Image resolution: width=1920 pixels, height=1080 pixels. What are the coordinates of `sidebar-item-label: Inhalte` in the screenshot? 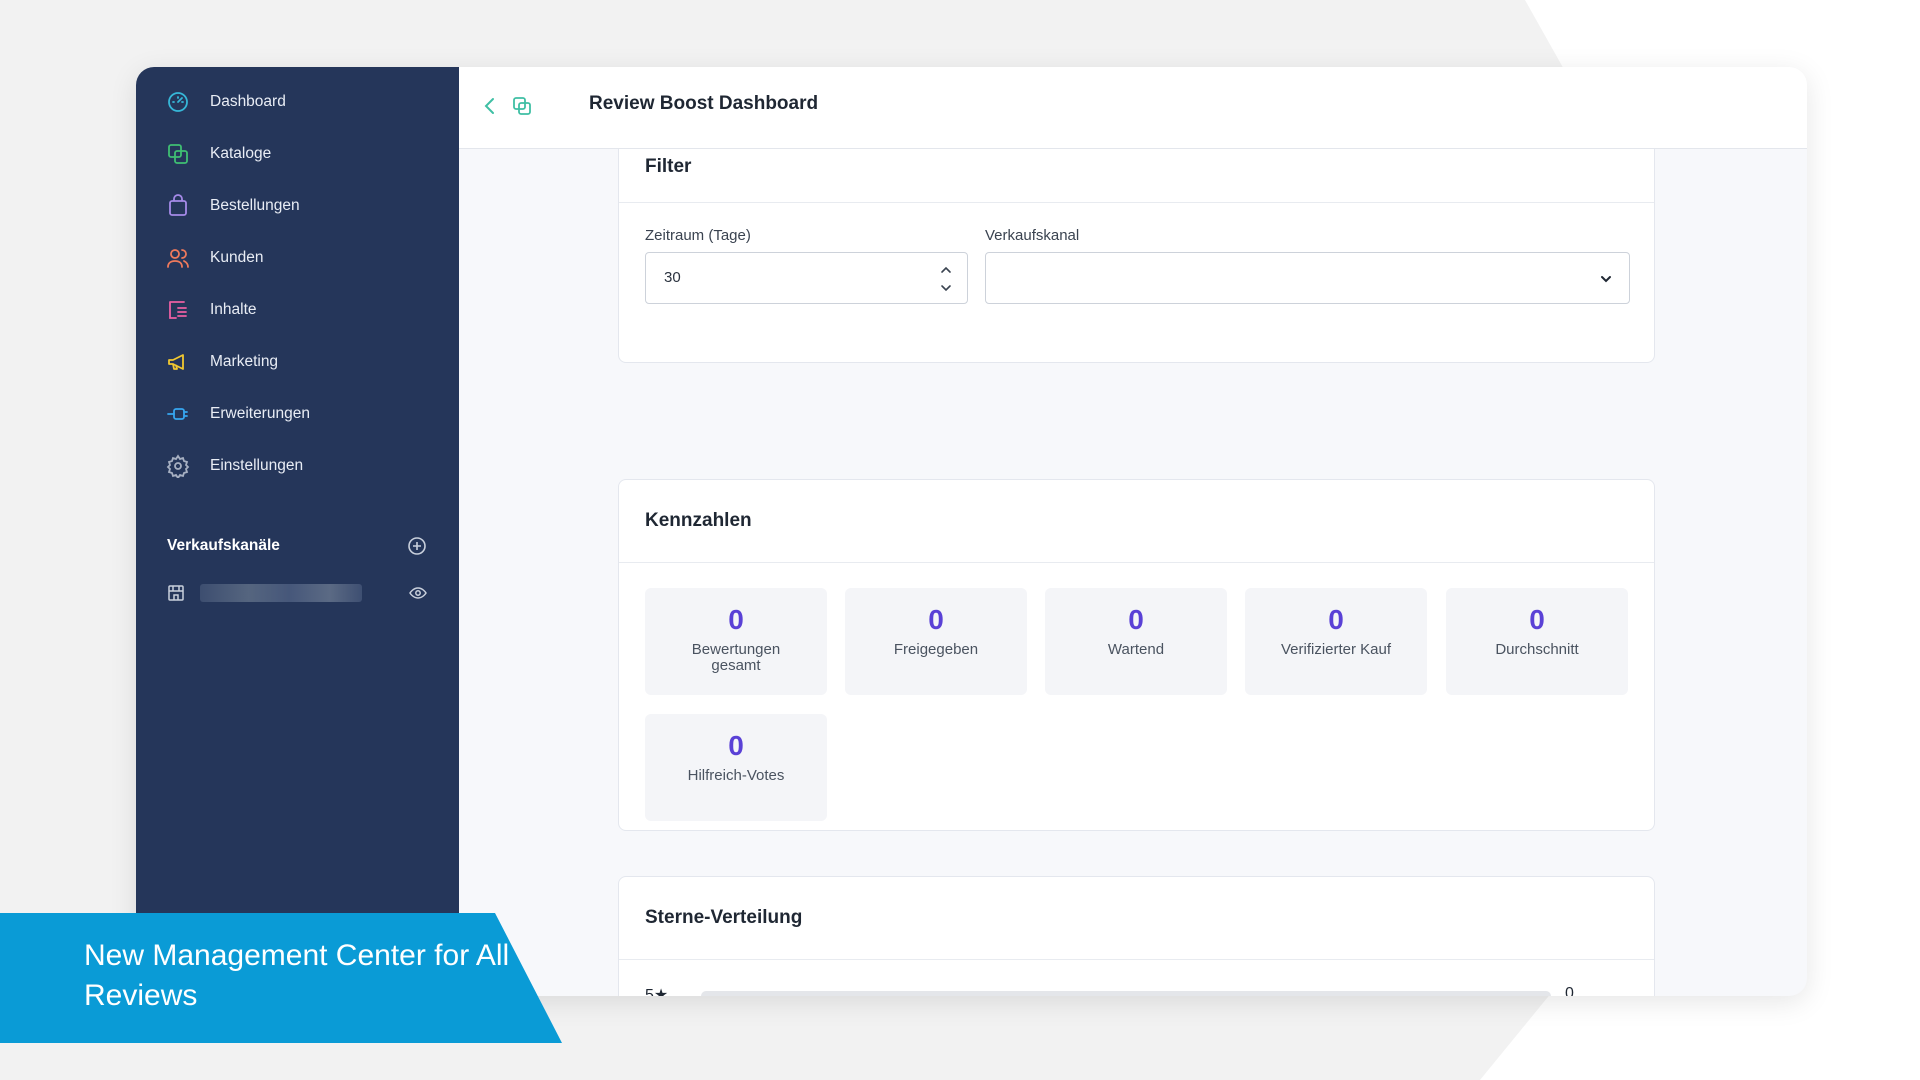 It's located at (233, 309).